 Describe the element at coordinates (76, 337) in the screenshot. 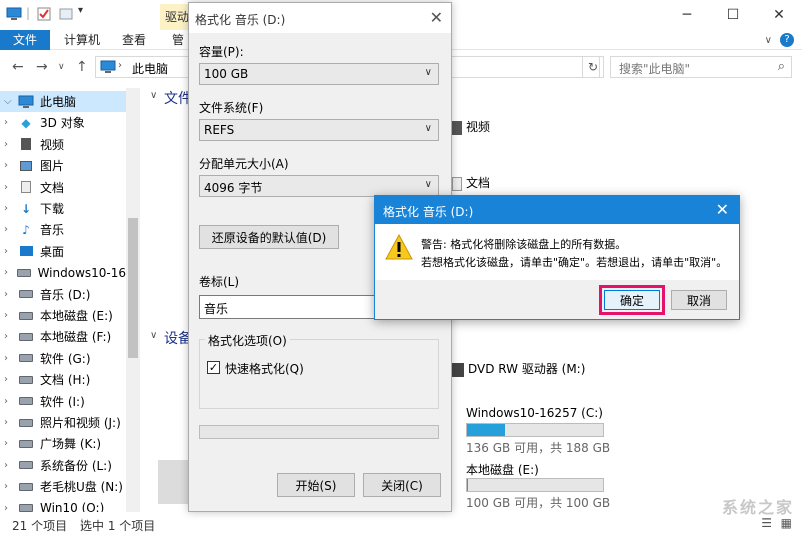

I see `sidebar-item-label: 本地磁盘 (F:)` at that location.